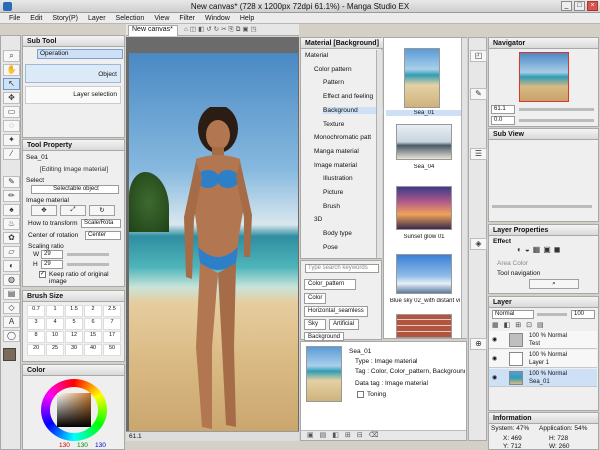  I want to click on navigator-zoom: 61.1, so click(503, 109).